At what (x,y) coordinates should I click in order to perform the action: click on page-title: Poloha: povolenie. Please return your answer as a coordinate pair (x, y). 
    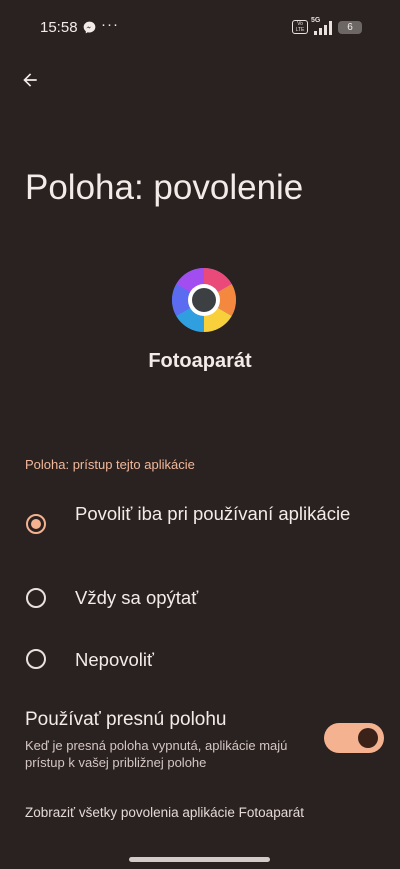
    Looking at the image, I should click on (164, 187).